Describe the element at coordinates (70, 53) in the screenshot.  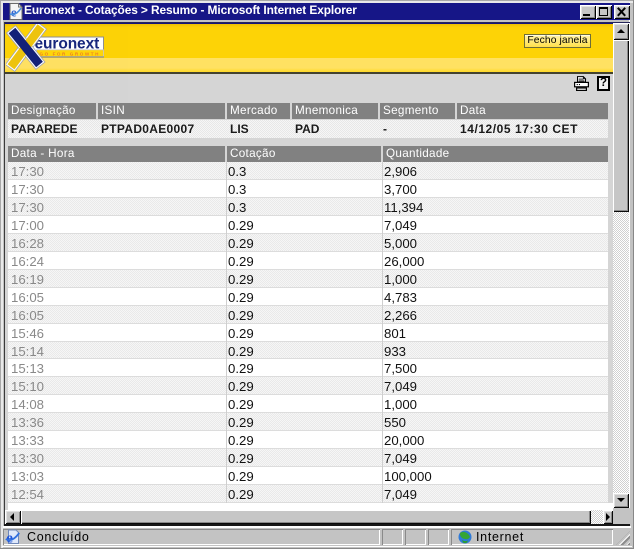
I see `svg-text: GO FOR GROWTH` at that location.